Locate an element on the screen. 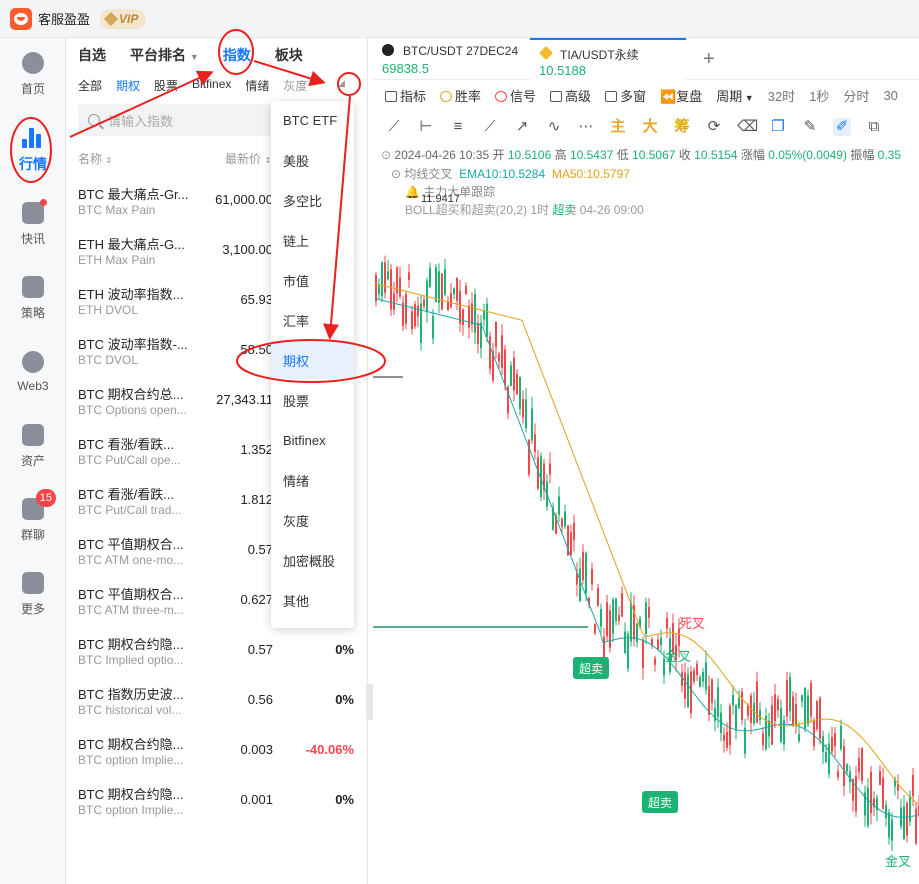  toolbar-indicators: 指标 is located at coordinates (405, 95).